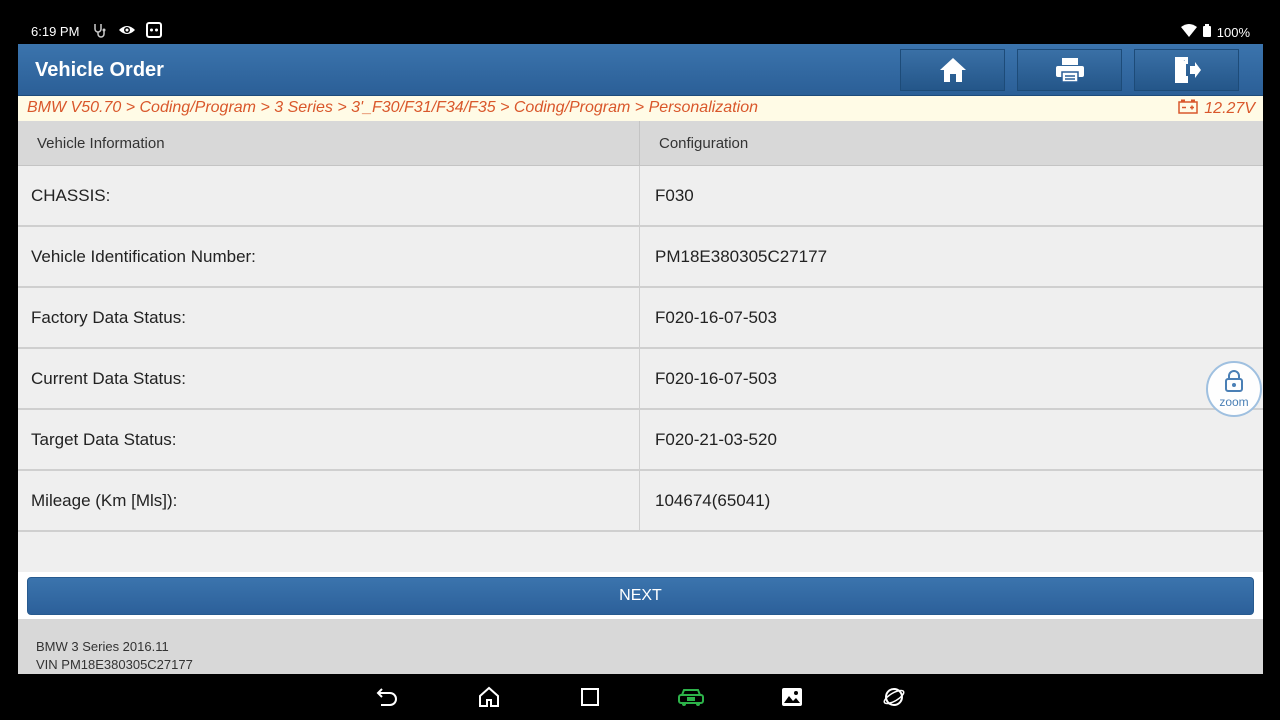  I want to click on screenshot-icon, so click(792, 699).